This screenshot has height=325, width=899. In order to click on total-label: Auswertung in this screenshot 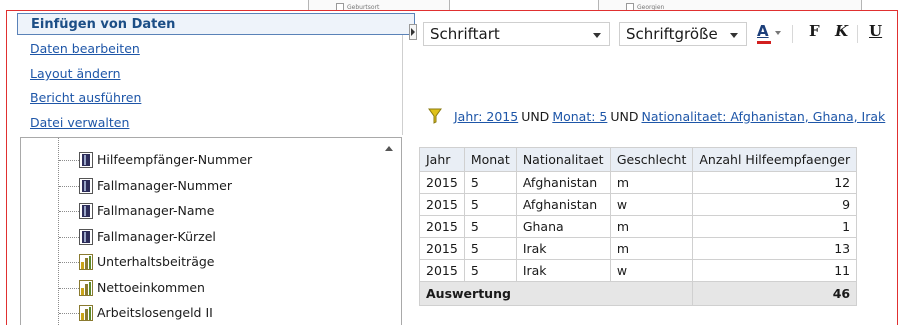, I will do `click(556, 293)`.